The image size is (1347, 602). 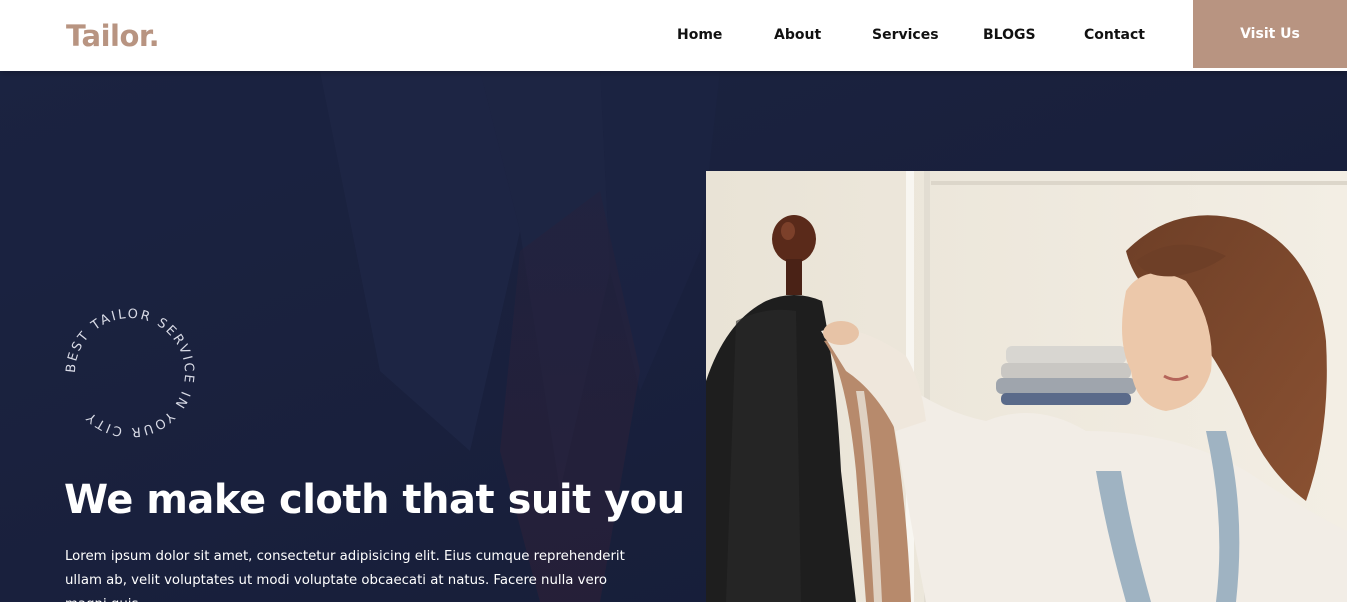 I want to click on brand-logo: Tailor., so click(x=113, y=36).